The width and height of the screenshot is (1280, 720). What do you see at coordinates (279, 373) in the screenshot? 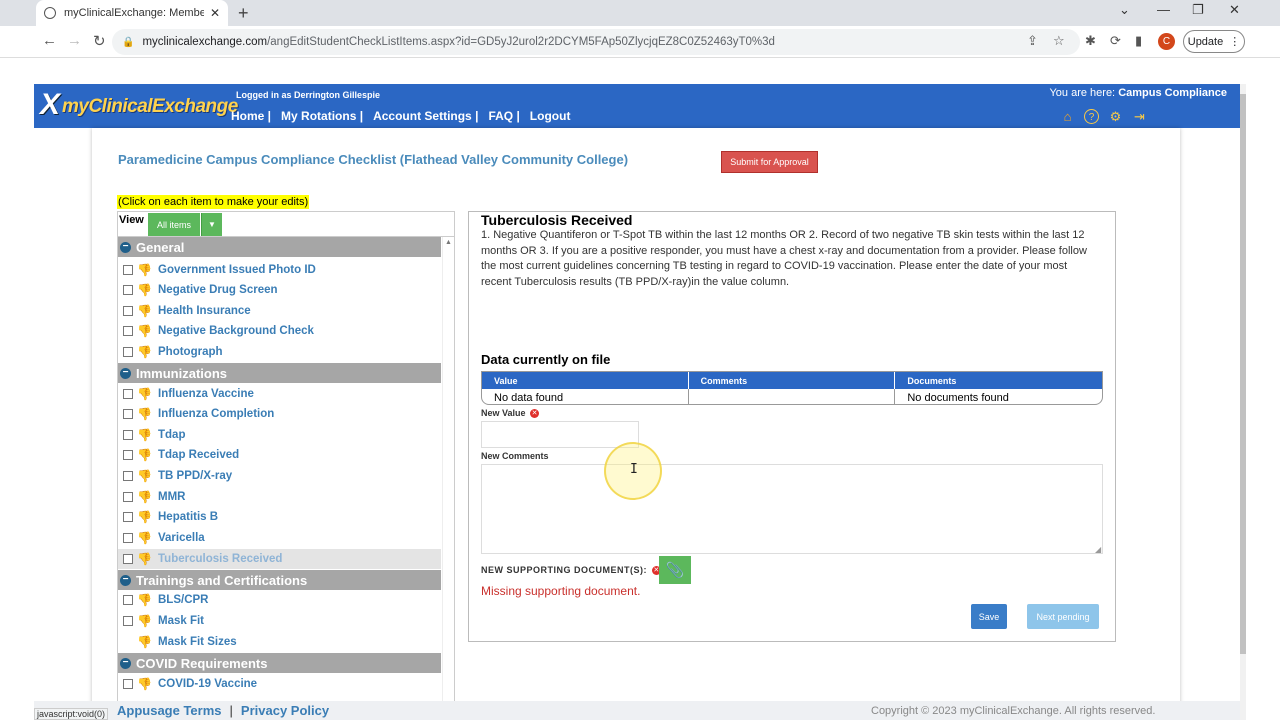
I see `section-immunizations: − Immunizations` at bounding box center [279, 373].